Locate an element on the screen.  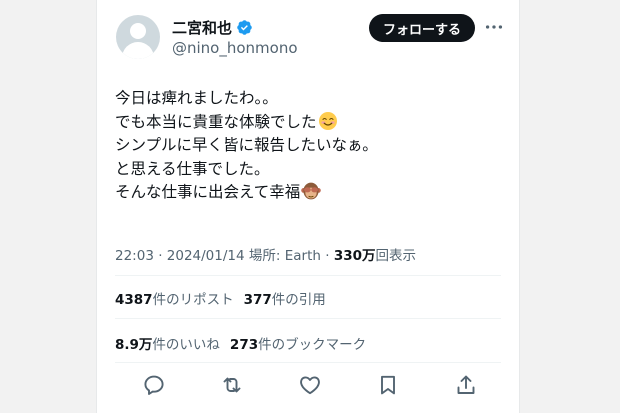
tweet-line-2: でも本当に貴重な体験でした is located at coordinates (216, 121).